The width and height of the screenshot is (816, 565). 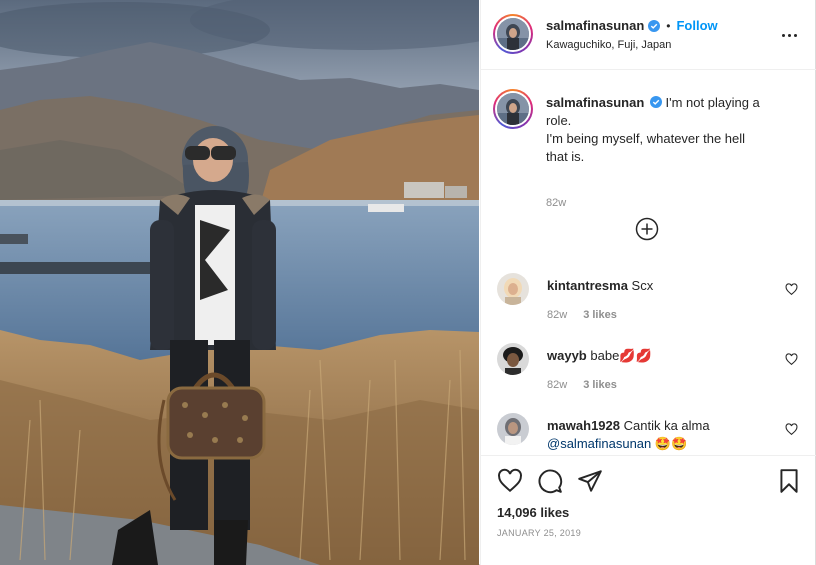 I want to click on comment-body: Scx, so click(x=642, y=285).